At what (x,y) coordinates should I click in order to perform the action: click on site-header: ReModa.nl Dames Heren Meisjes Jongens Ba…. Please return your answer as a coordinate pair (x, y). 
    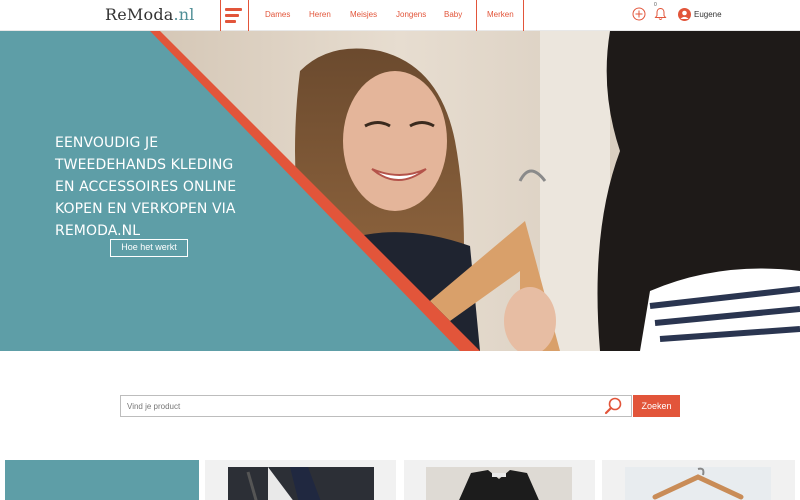
    Looking at the image, I should click on (400, 15).